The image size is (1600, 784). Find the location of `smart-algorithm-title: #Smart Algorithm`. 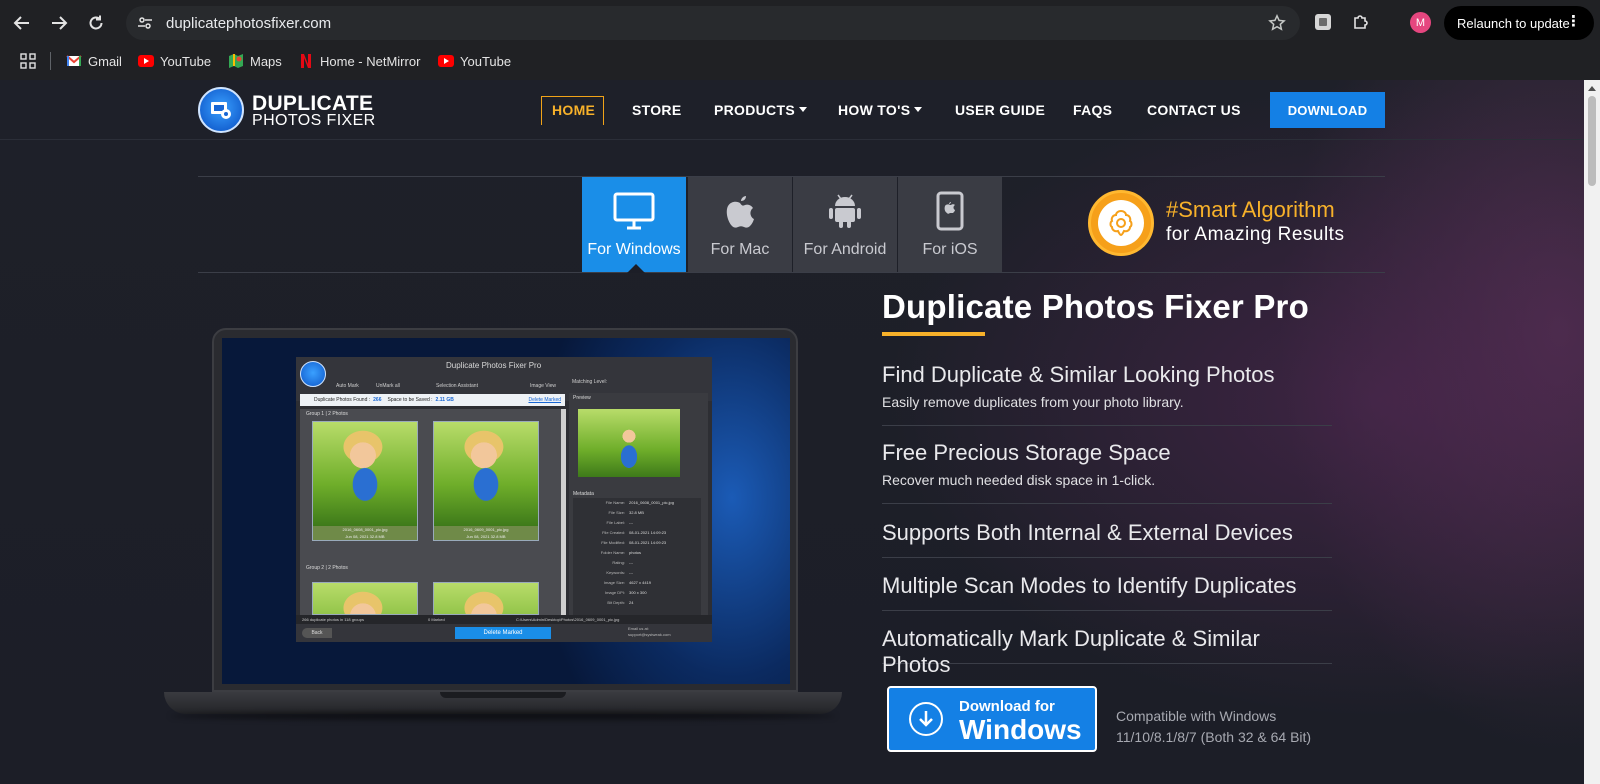

smart-algorithm-title: #Smart Algorithm is located at coordinates (1250, 209).